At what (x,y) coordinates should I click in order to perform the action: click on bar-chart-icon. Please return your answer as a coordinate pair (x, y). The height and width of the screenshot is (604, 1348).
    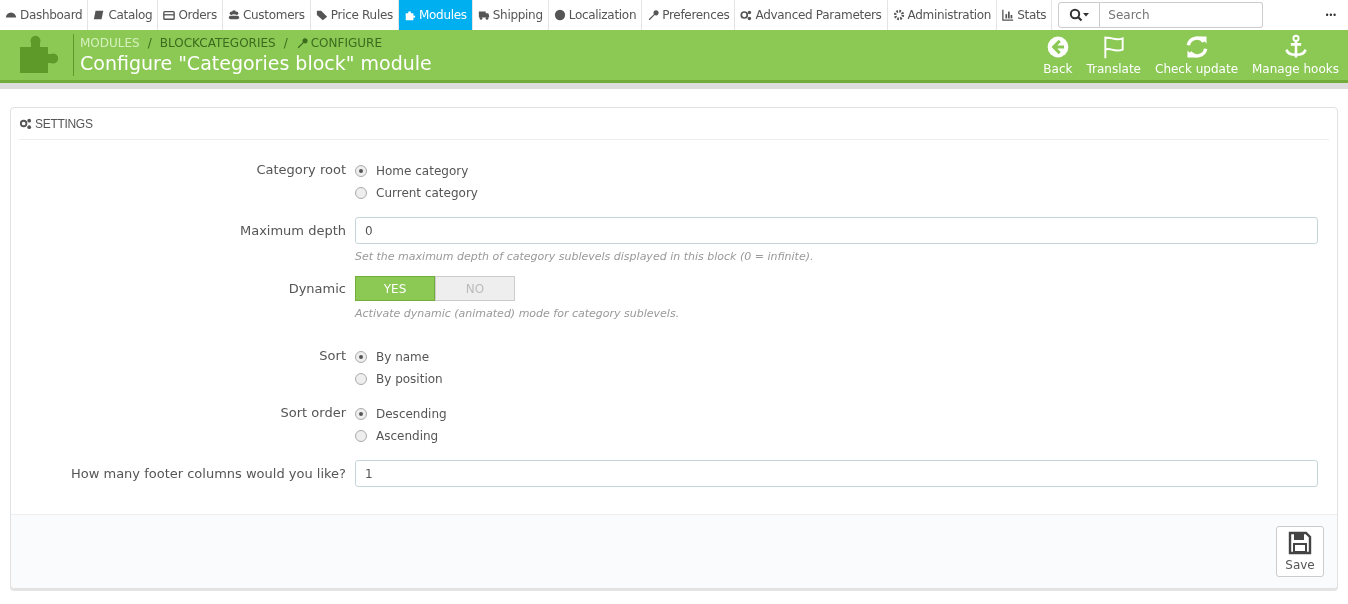
    Looking at the image, I should click on (1008, 15).